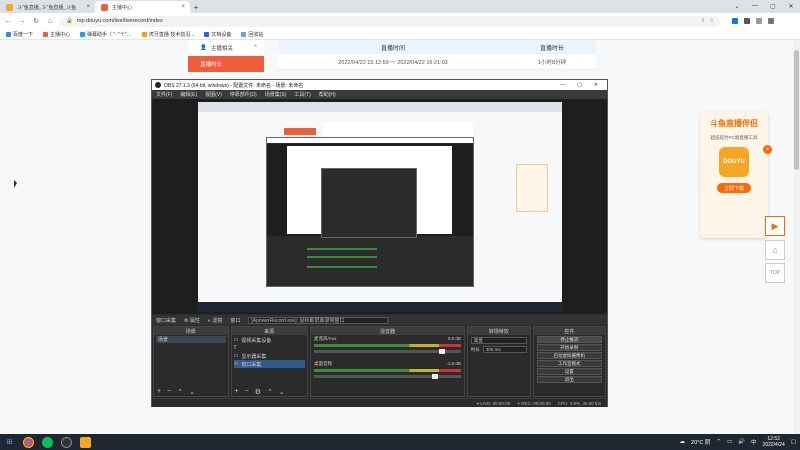 The width and height of the screenshot is (800, 450). I want to click on bookmark-item: 文档设备, so click(217, 34).